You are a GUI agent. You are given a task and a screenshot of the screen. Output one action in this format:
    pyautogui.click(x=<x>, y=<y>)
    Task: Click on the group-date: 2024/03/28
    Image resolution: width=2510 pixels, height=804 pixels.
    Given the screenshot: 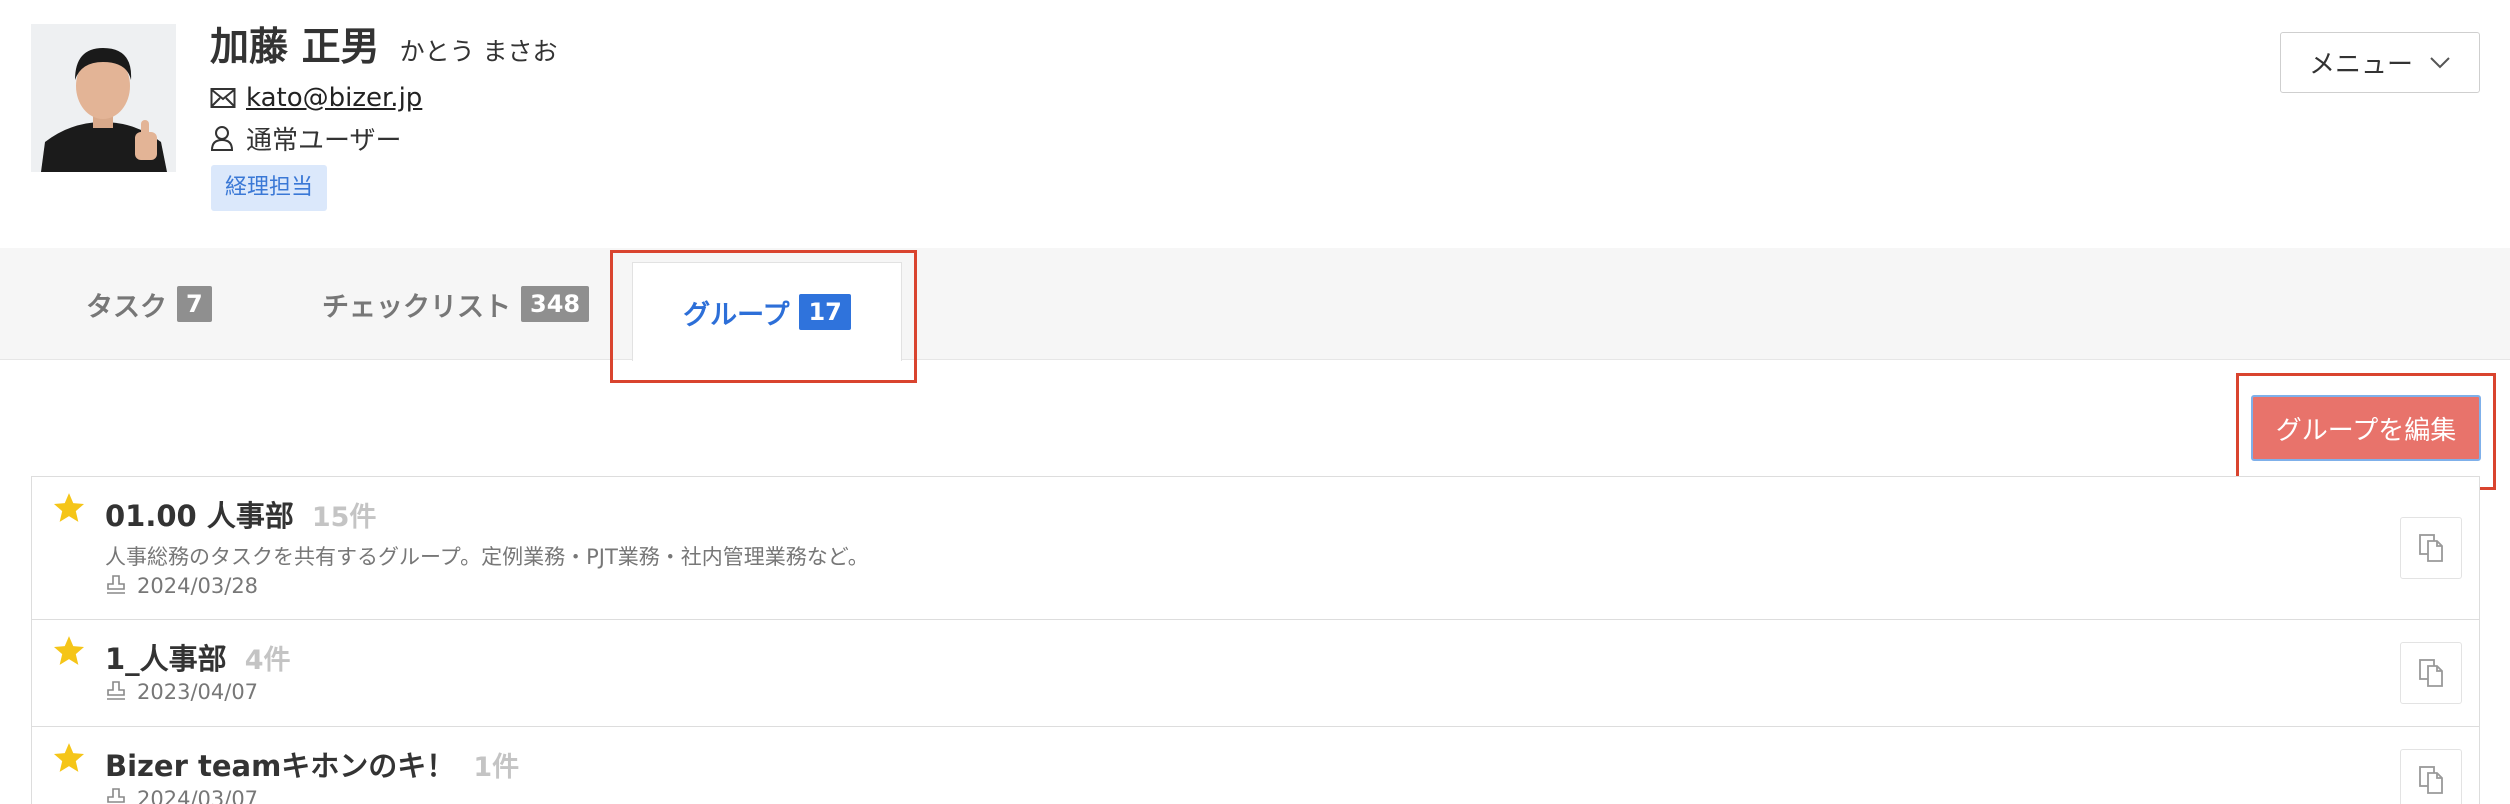 What is the action you would take?
    pyautogui.click(x=198, y=586)
    